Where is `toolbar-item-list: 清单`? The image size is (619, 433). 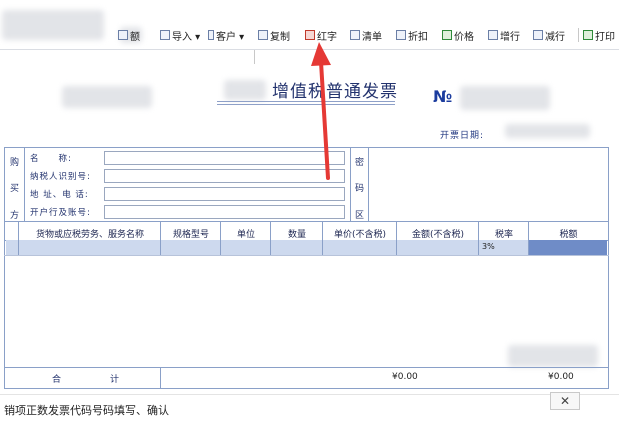
toolbar-item-list: 清单 is located at coordinates (366, 35).